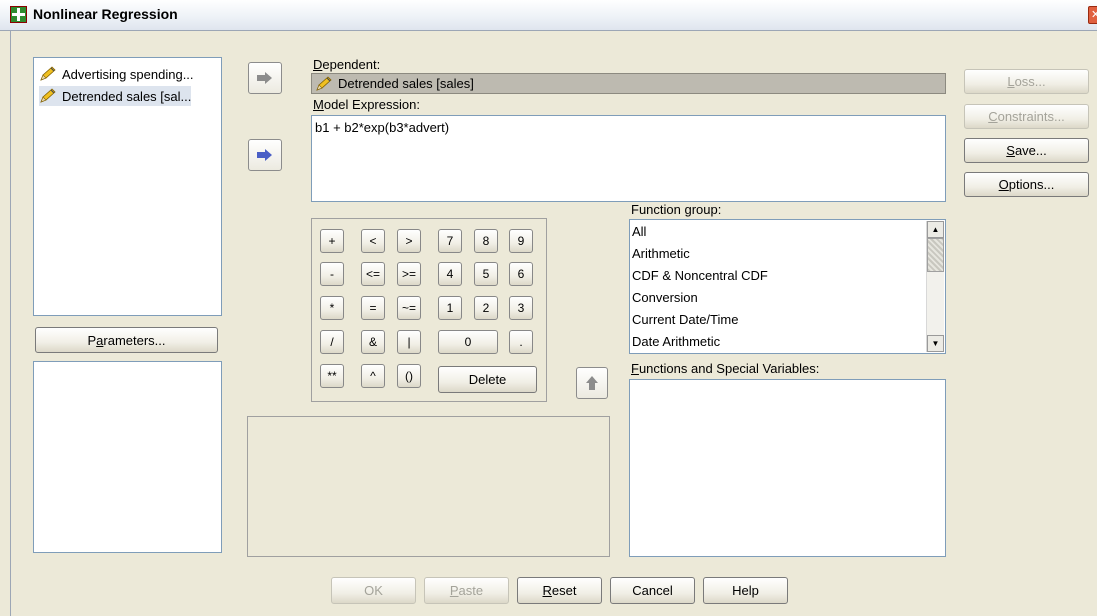 This screenshot has width=1097, height=616. Describe the element at coordinates (371, 104) in the screenshot. I see `model-expression-label-rest: odel Expression:` at that location.